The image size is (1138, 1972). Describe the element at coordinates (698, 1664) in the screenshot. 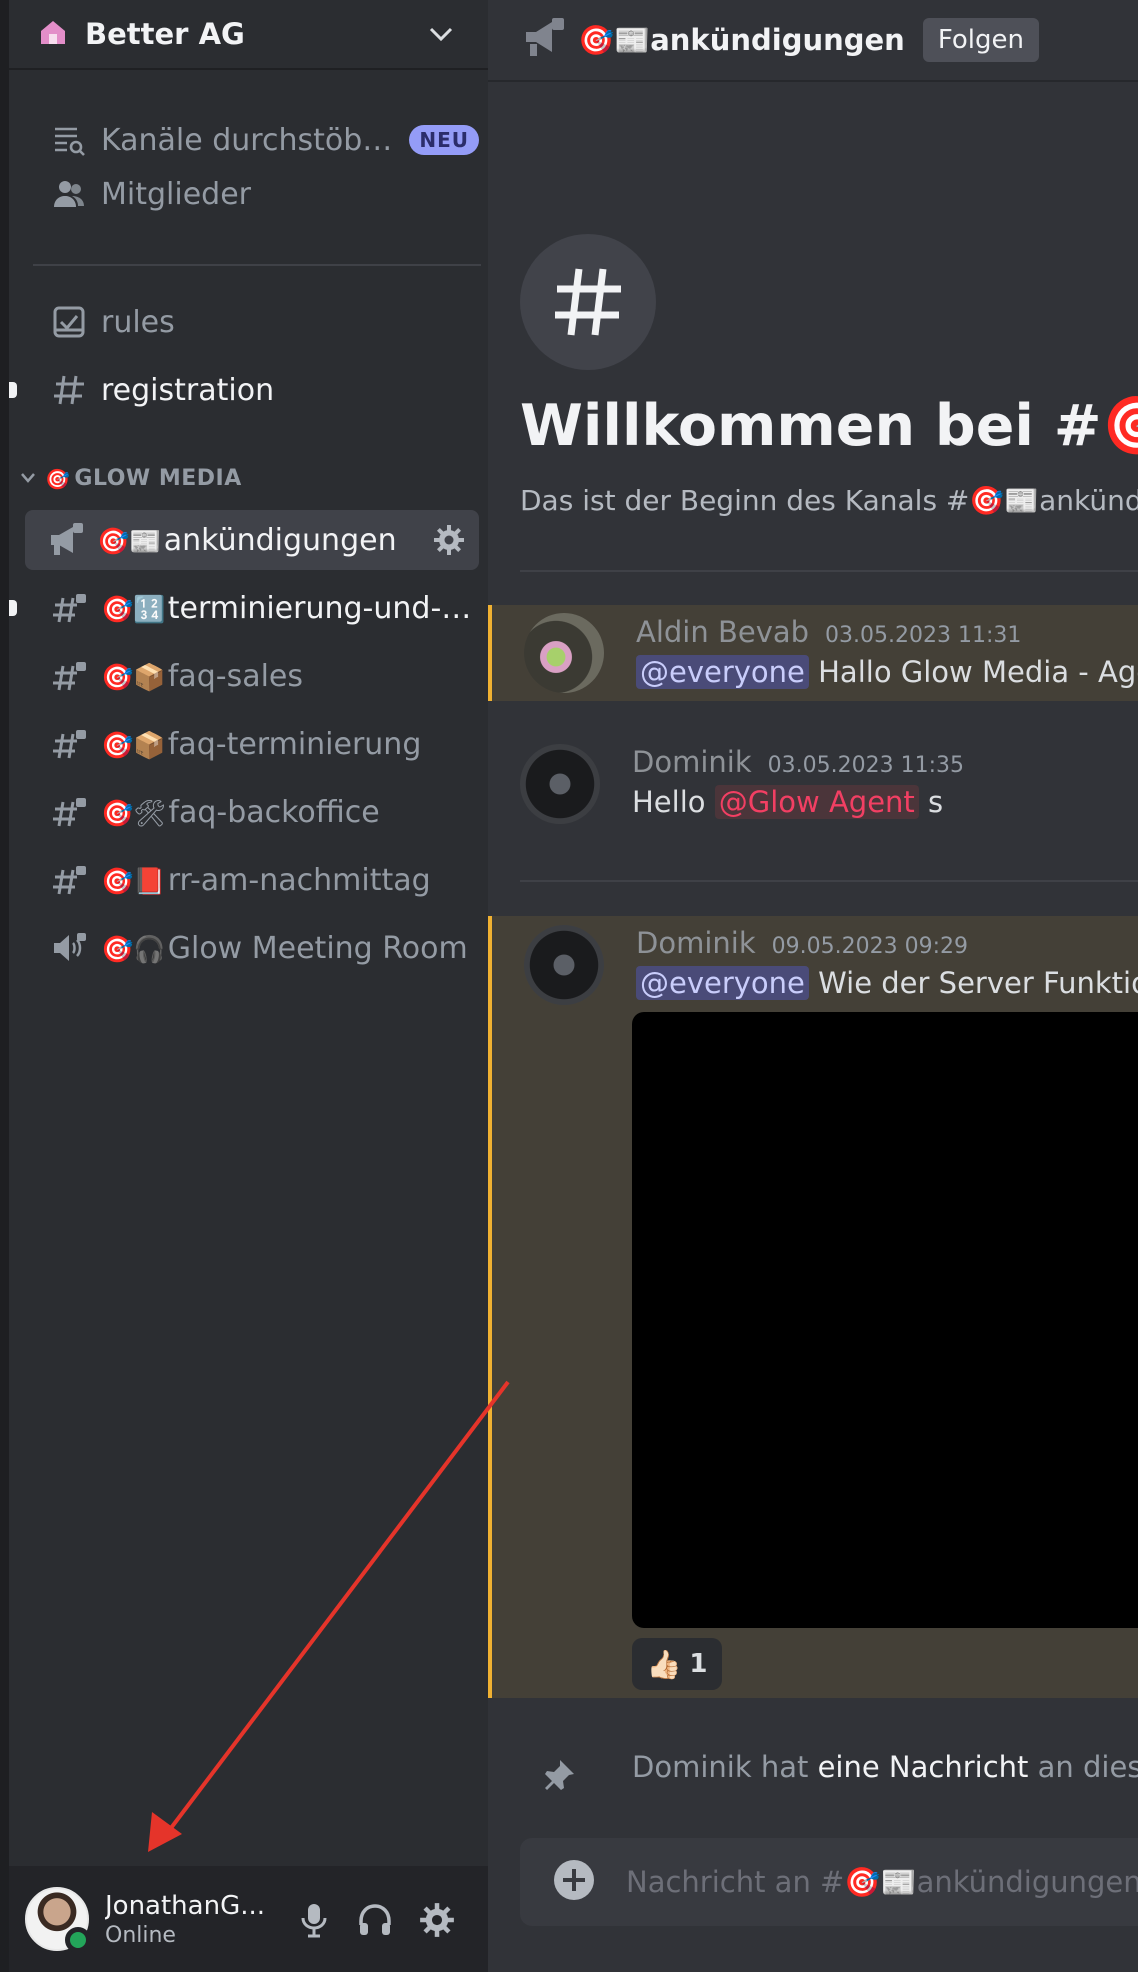

I see `reaction-count: 1` at that location.